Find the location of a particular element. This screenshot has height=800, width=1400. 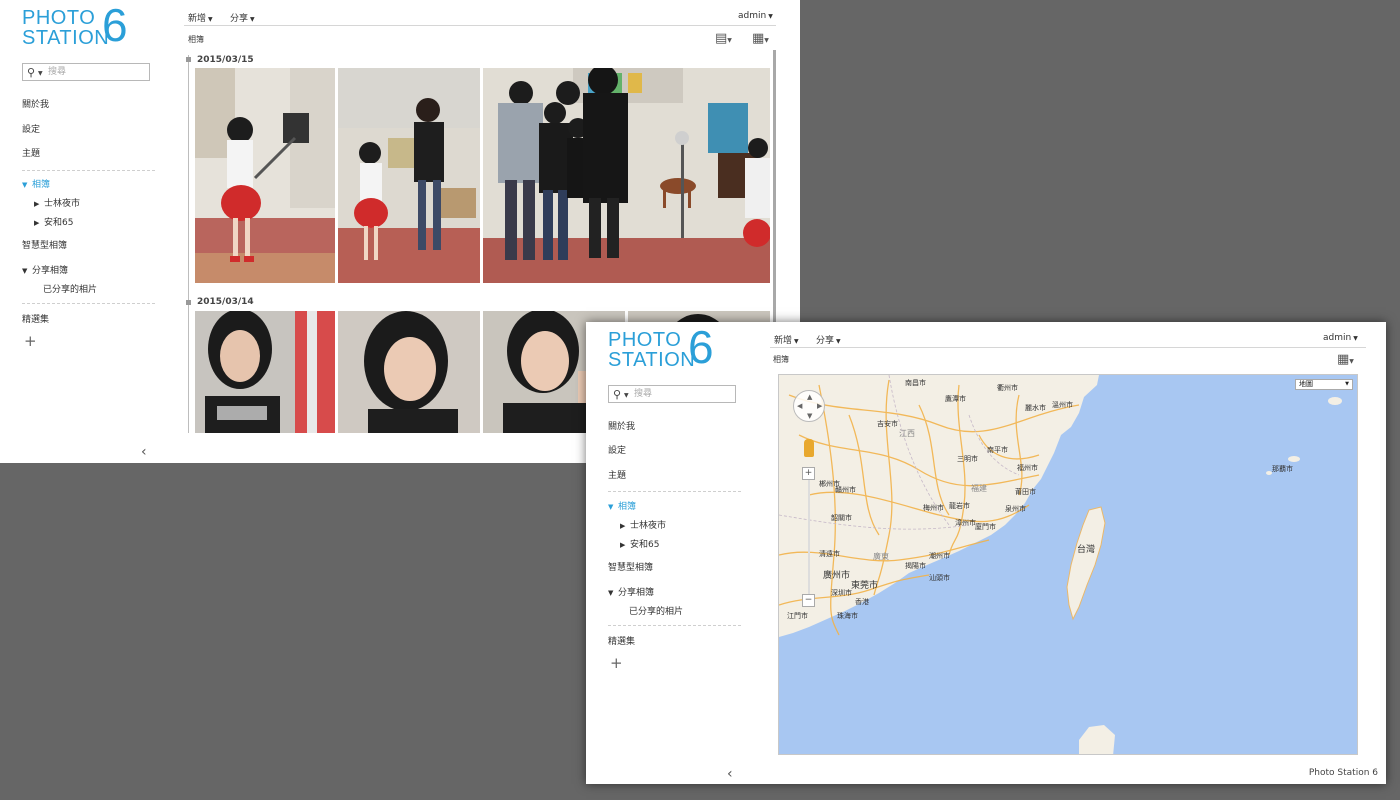

pan-up-icon: ▲ is located at coordinates (809, 397).